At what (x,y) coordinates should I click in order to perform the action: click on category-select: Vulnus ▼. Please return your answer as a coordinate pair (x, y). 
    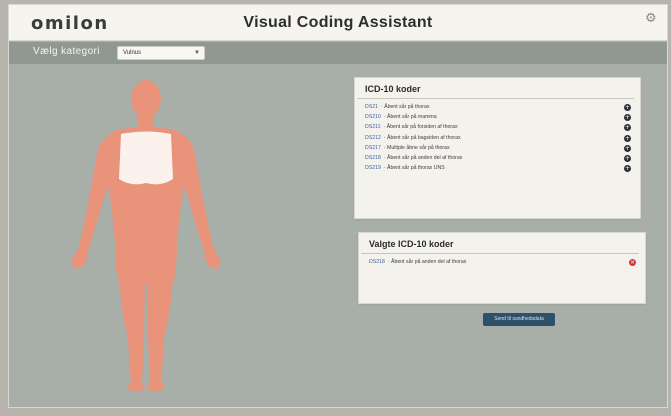
    Looking at the image, I should click on (161, 53).